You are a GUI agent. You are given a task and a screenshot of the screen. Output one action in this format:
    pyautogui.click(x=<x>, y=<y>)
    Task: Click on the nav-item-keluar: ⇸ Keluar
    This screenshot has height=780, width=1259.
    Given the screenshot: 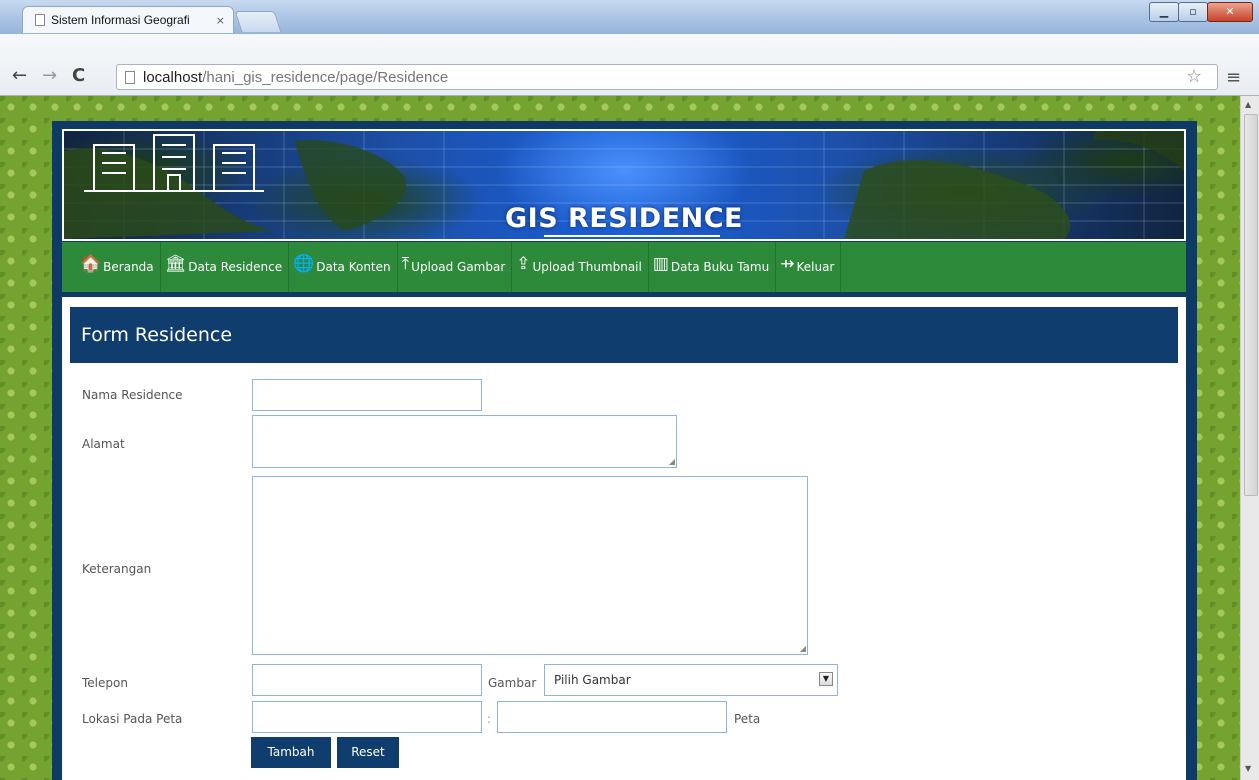 What is the action you would take?
    pyautogui.click(x=809, y=267)
    